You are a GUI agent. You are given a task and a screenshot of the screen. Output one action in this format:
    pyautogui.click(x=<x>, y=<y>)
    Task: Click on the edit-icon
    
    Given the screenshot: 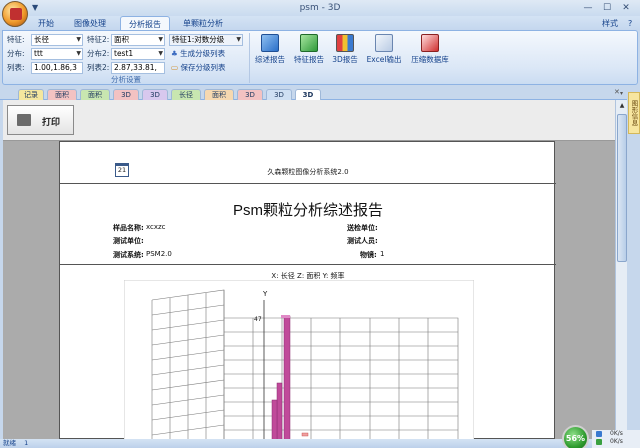 What is the action you would take?
    pyautogui.click(x=384, y=43)
    